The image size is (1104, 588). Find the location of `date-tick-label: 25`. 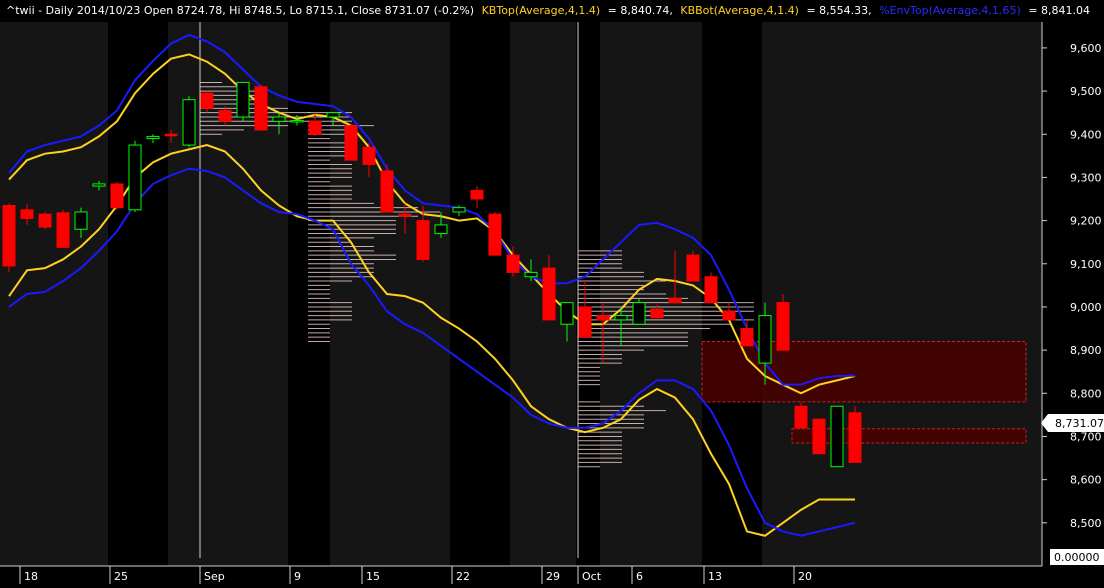

date-tick-label: 25 is located at coordinates (121, 576).